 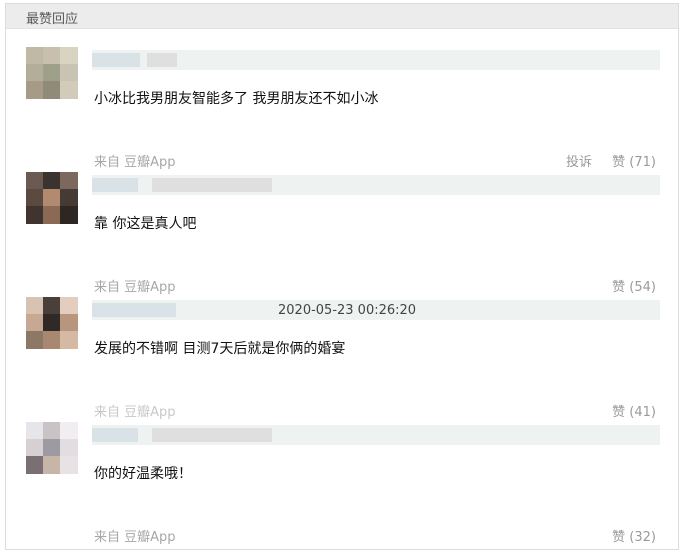 What do you see at coordinates (145, 224) in the screenshot?
I see `comment-text: 靠 你这是真人吧` at bounding box center [145, 224].